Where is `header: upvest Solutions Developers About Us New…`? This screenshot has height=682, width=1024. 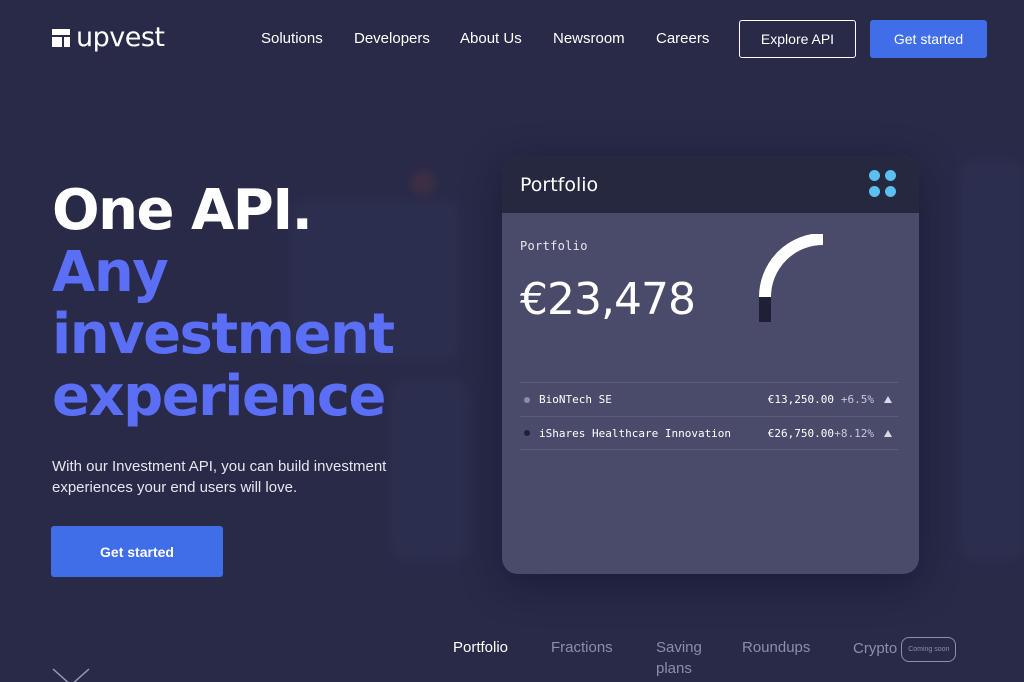 header: upvest Solutions Developers About Us New… is located at coordinates (512, 40).